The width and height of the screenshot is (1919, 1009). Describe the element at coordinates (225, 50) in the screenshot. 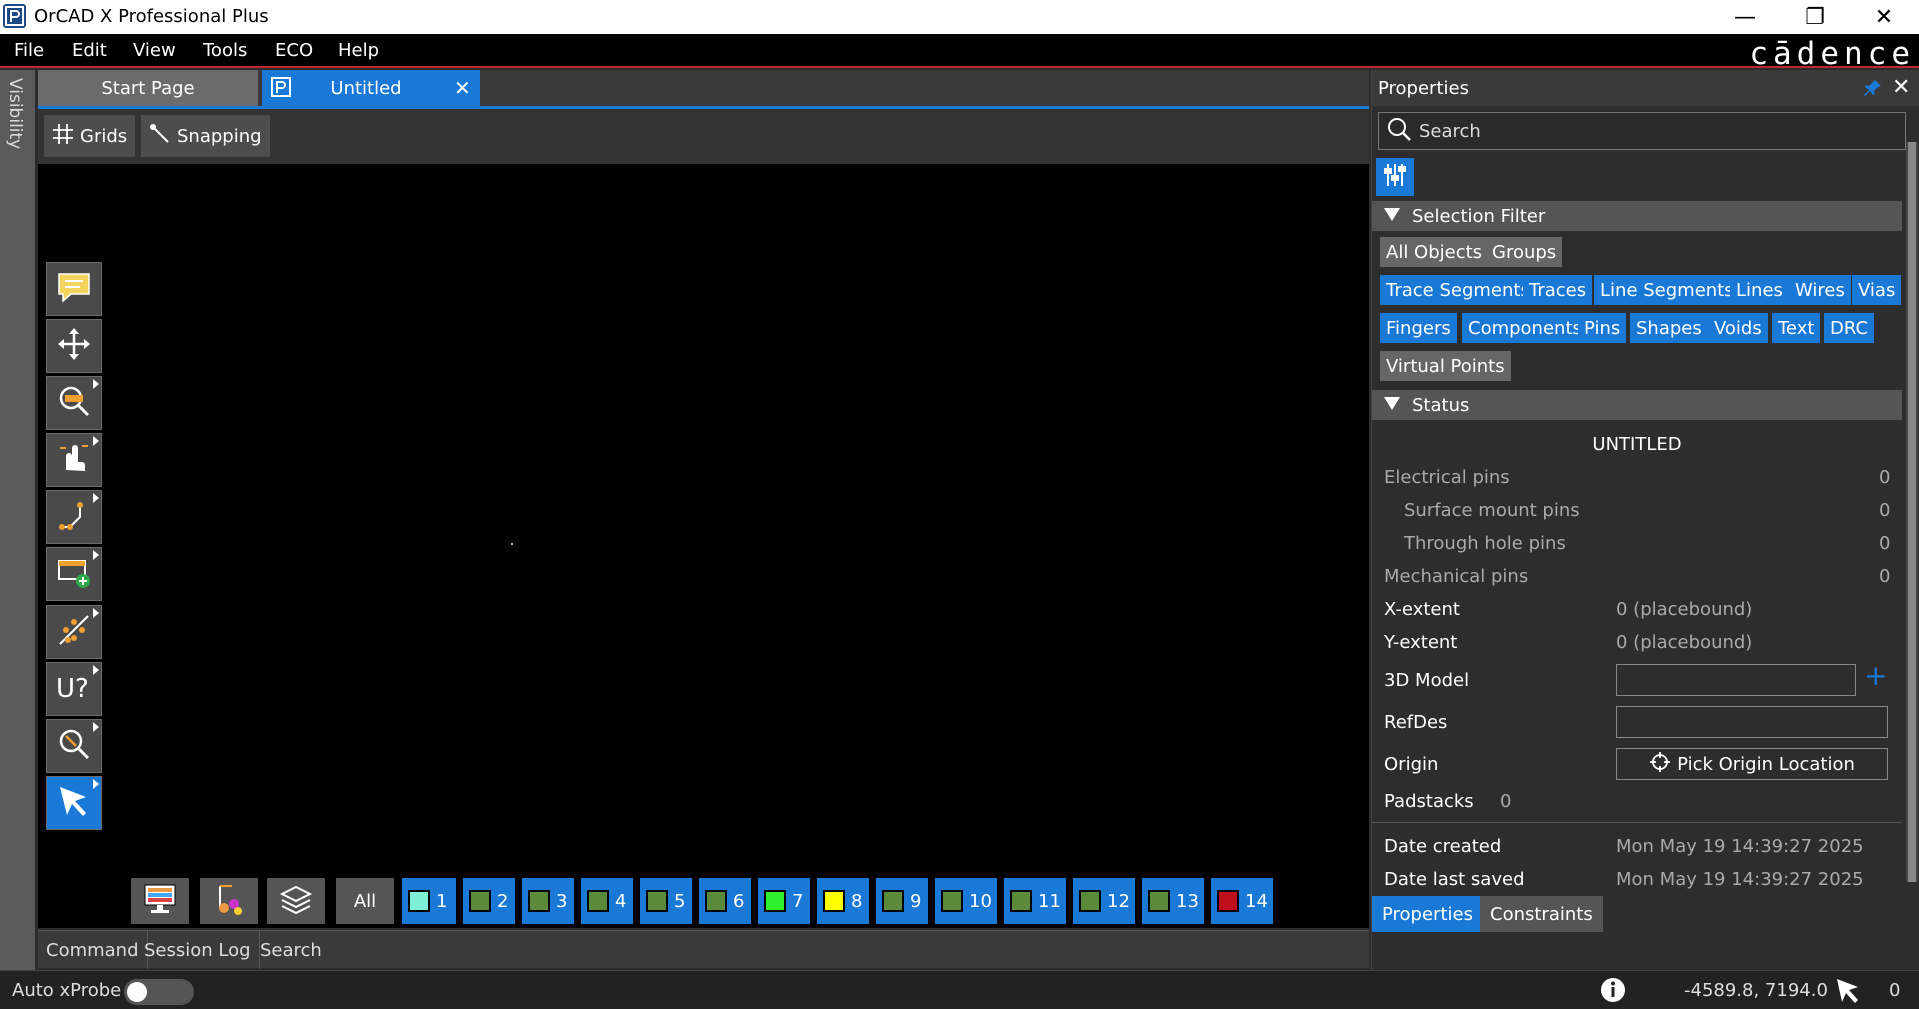

I see `menu-tools: Tools` at that location.